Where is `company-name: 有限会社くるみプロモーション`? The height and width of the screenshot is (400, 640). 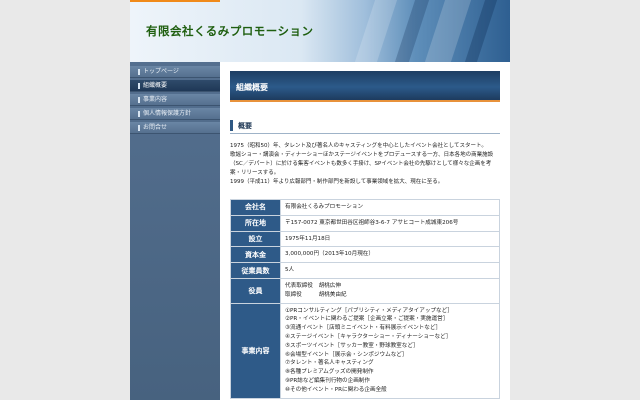
company-name: 有限会社くるみプロモーション is located at coordinates (390, 207).